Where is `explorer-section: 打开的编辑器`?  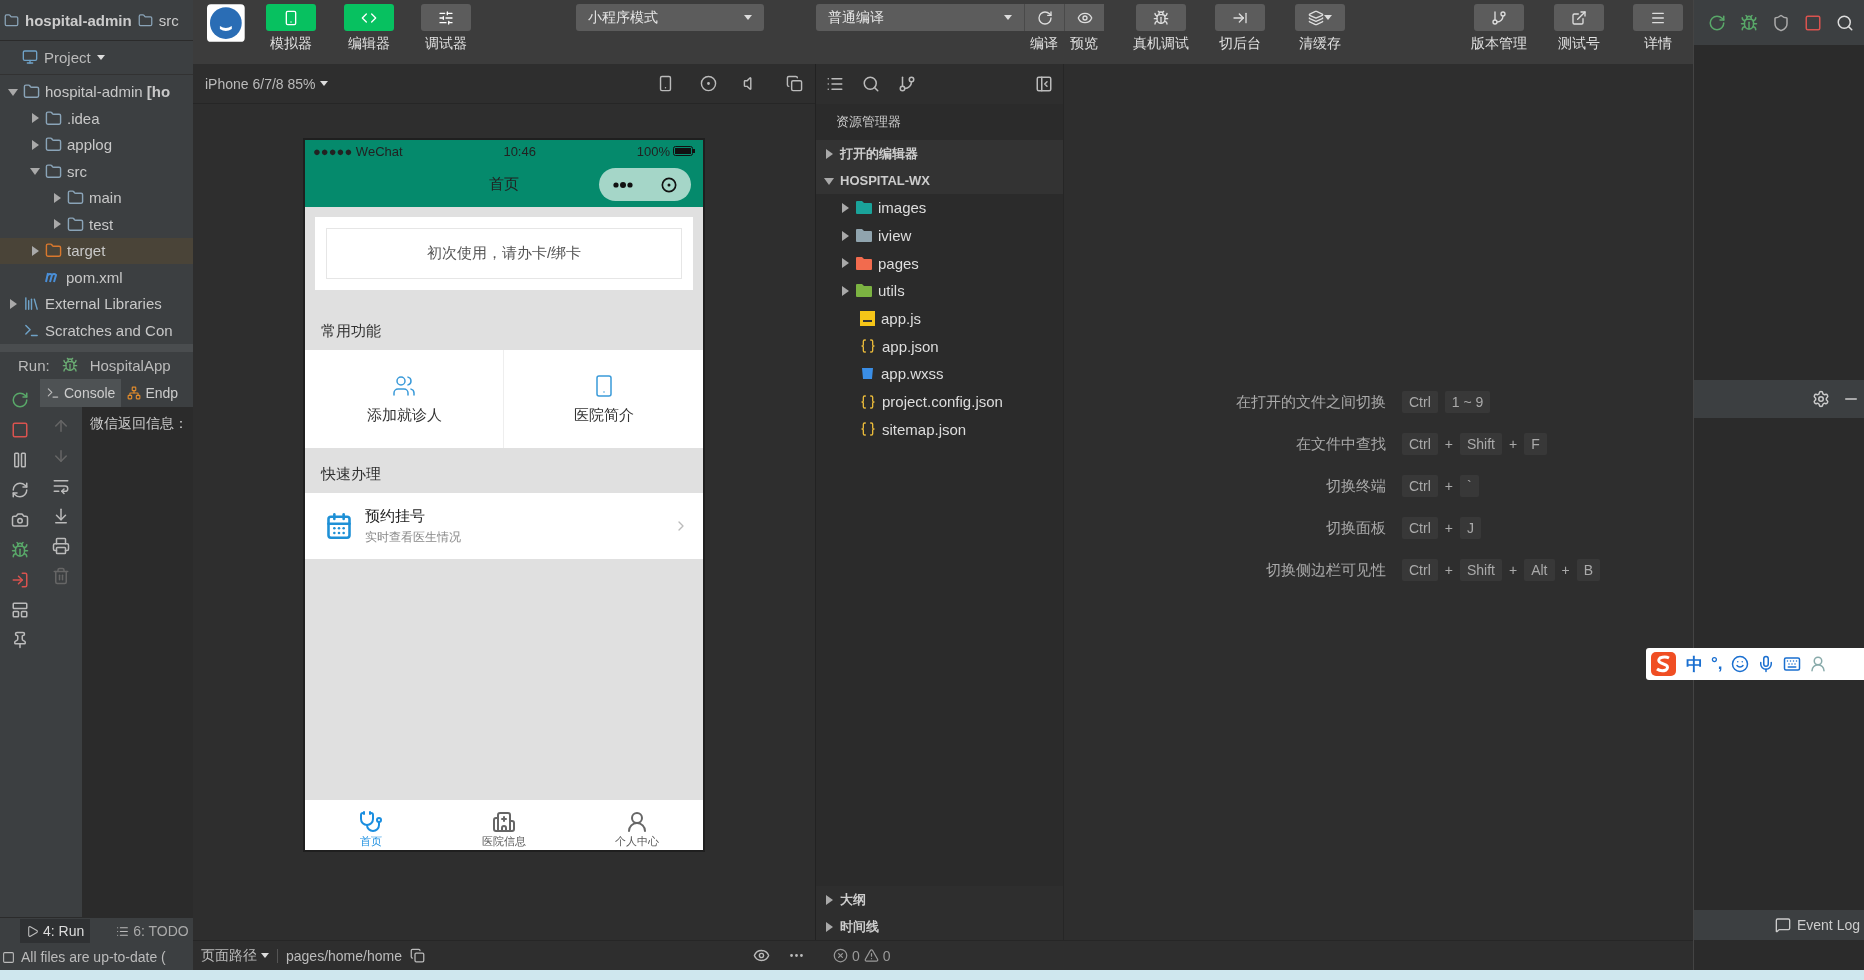
explorer-section: 打开的编辑器 is located at coordinates (939, 153).